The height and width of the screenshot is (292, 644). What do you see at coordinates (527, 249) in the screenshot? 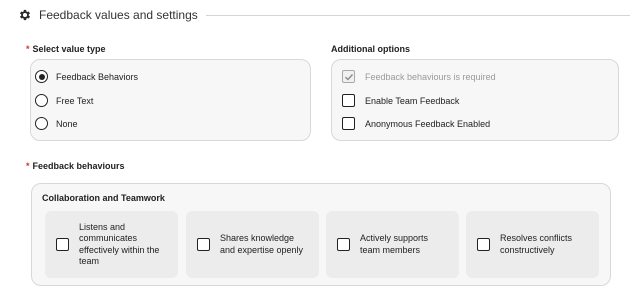
I see `behaviour-text-line: constructively` at bounding box center [527, 249].